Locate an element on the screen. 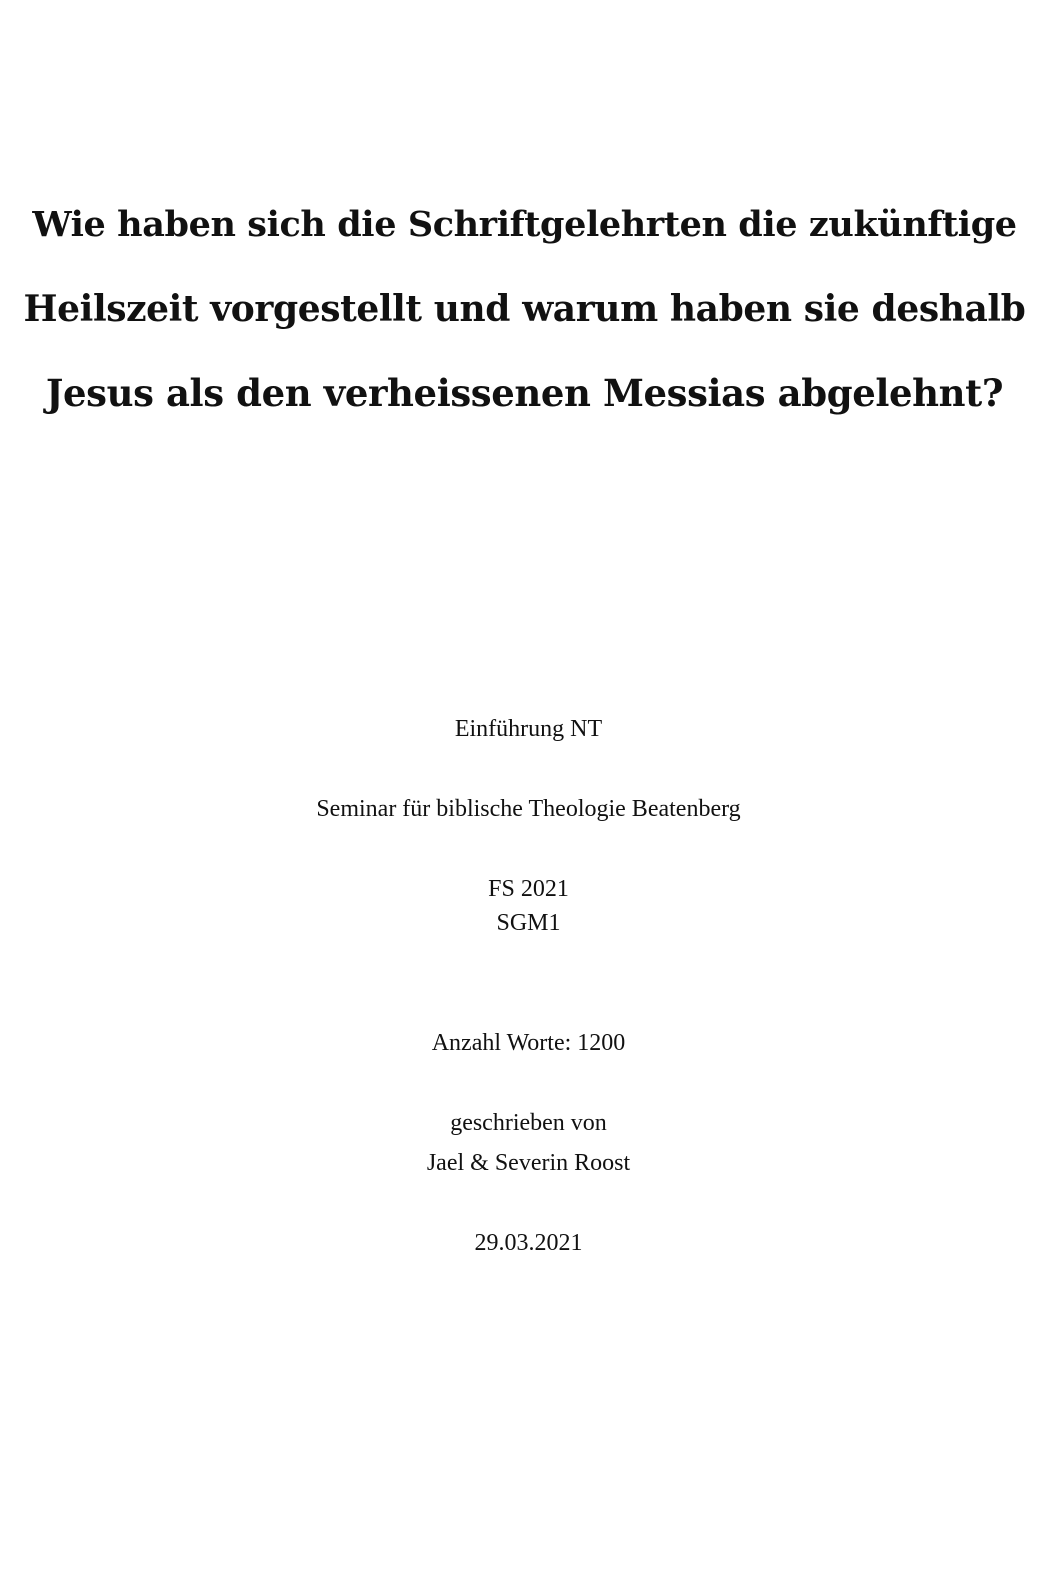 The height and width of the screenshot is (1571, 1049). semester: FS 2021 is located at coordinates (528, 889).